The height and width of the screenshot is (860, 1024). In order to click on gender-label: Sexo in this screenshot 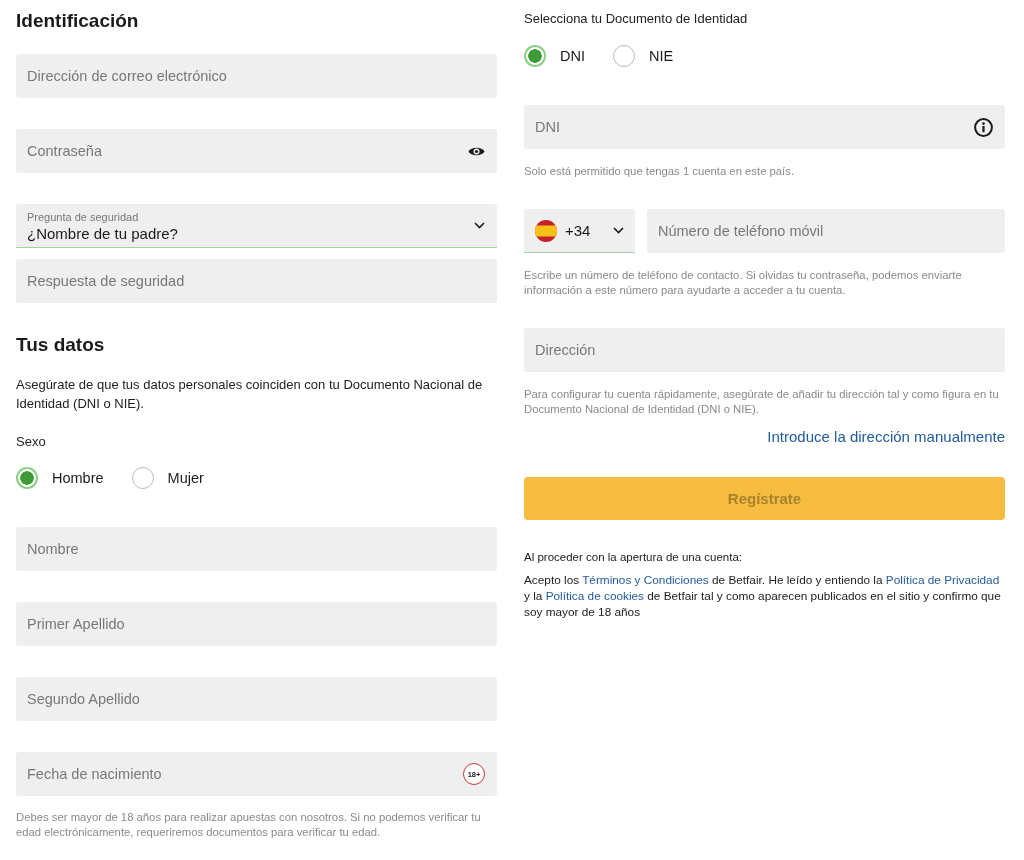, I will do `click(31, 442)`.